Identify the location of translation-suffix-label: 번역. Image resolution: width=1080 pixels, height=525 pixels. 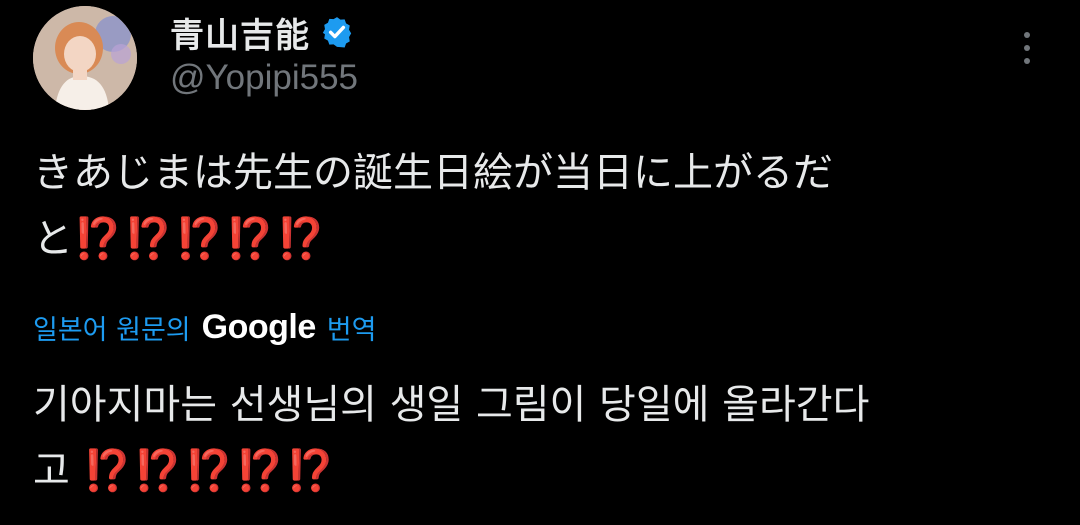
(351, 330).